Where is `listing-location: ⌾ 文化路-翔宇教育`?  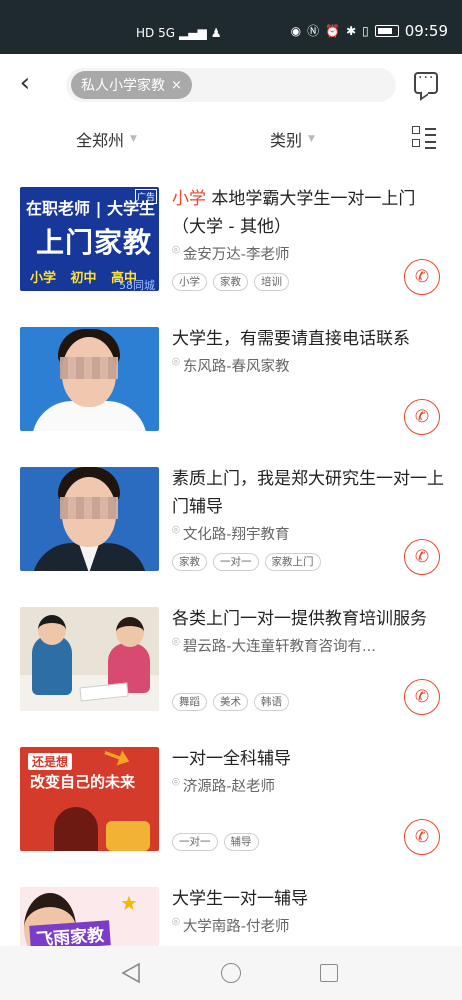
listing-location: ⌾ 文化路-翔宇教育 is located at coordinates (287, 533).